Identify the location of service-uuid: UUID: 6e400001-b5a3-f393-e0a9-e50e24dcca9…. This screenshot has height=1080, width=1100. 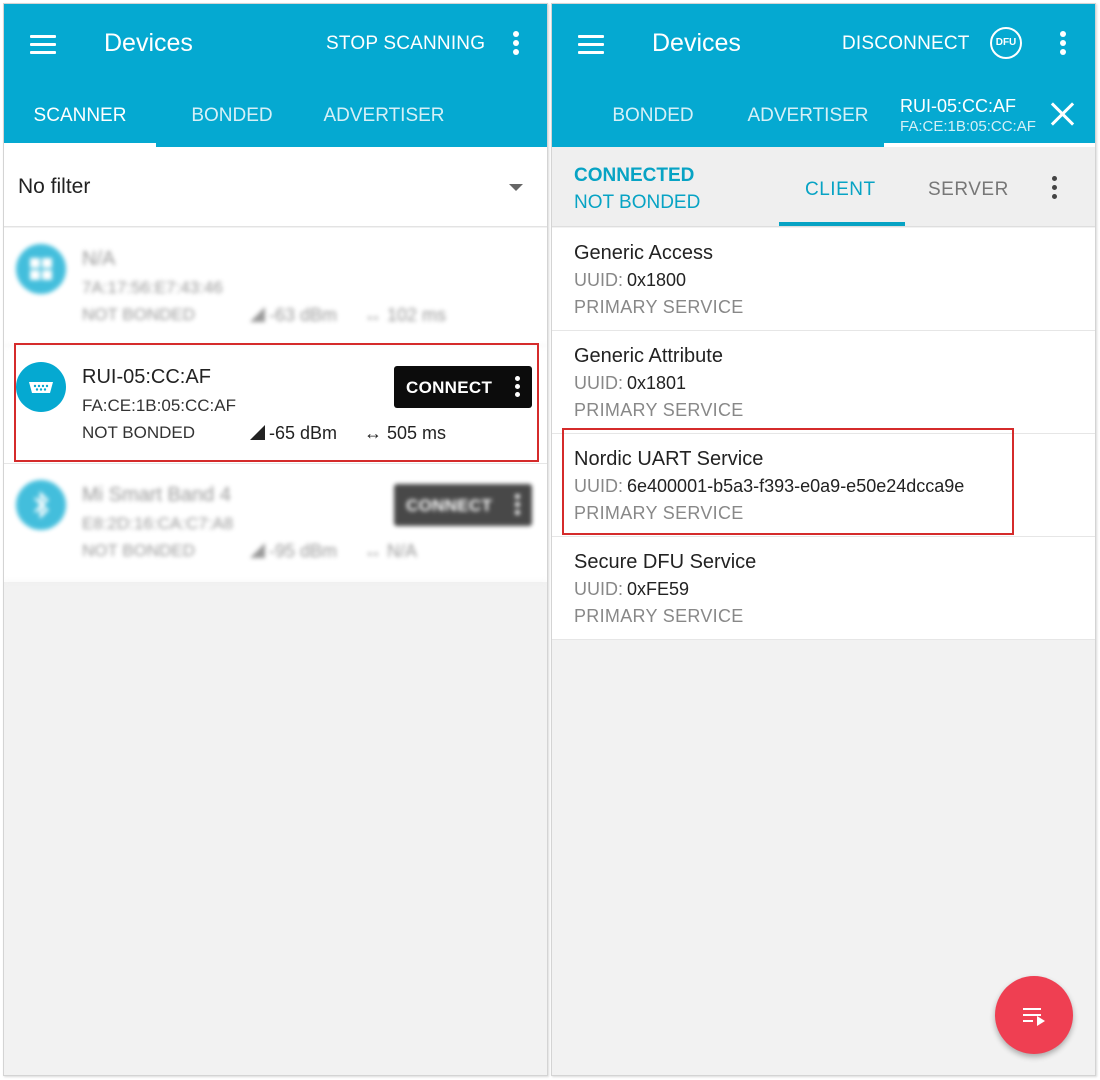
(769, 486).